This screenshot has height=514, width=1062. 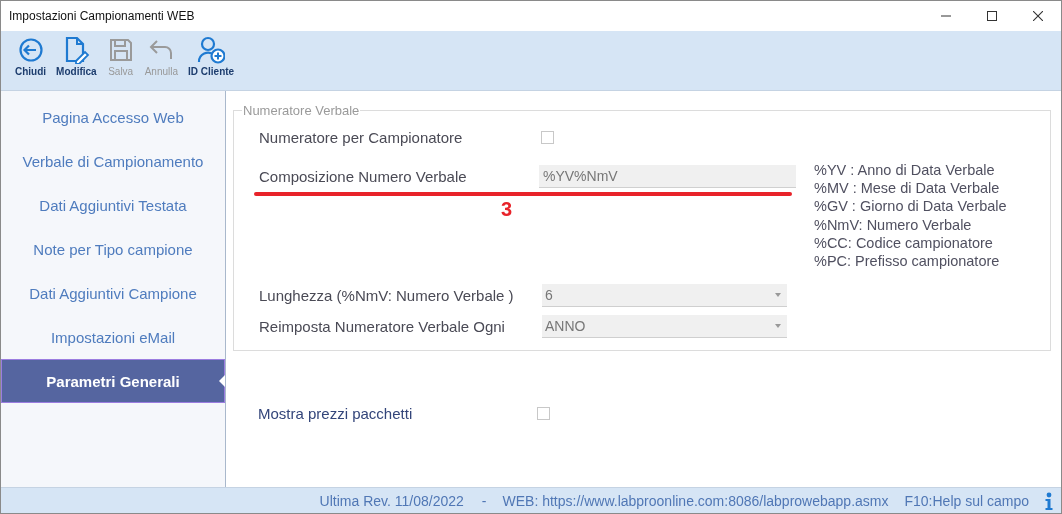 What do you see at coordinates (363, 176) in the screenshot?
I see `field-label: Composizione Numero Verbale` at bounding box center [363, 176].